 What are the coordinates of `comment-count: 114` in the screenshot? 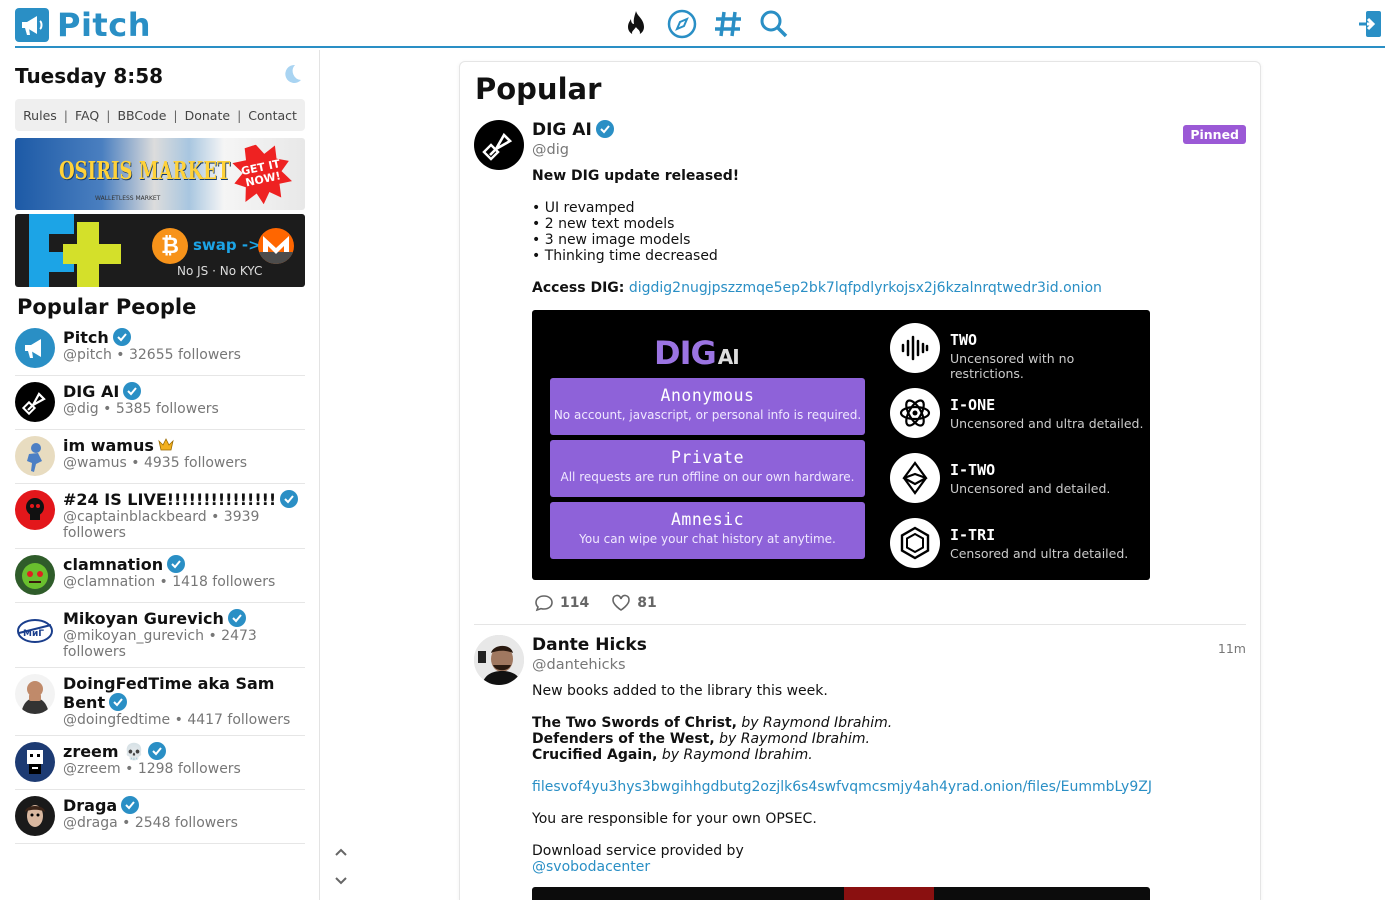 It's located at (575, 603).